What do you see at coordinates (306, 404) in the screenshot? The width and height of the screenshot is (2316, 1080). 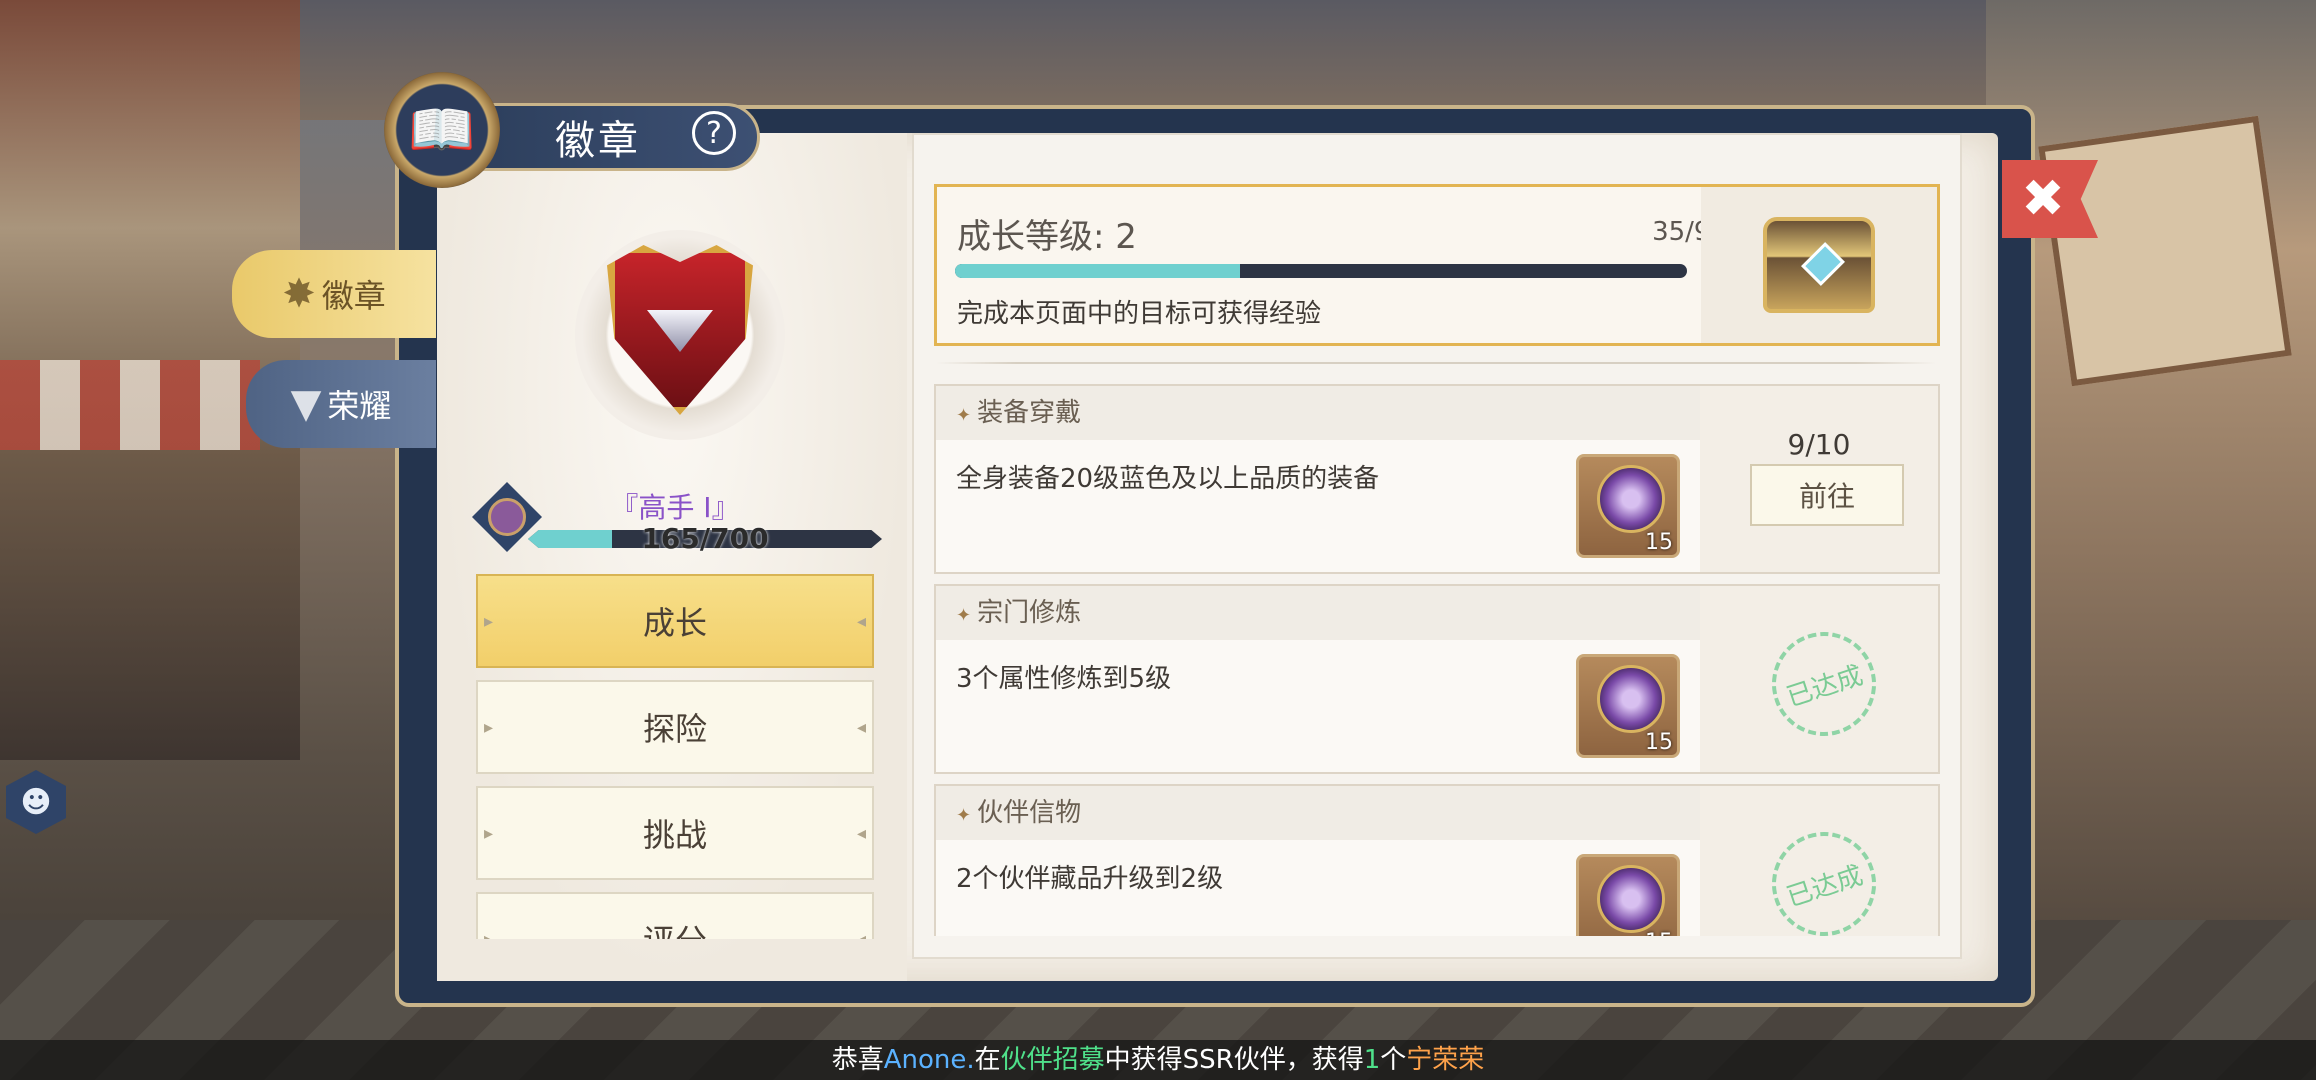 I see `glory-icon: ▼` at bounding box center [306, 404].